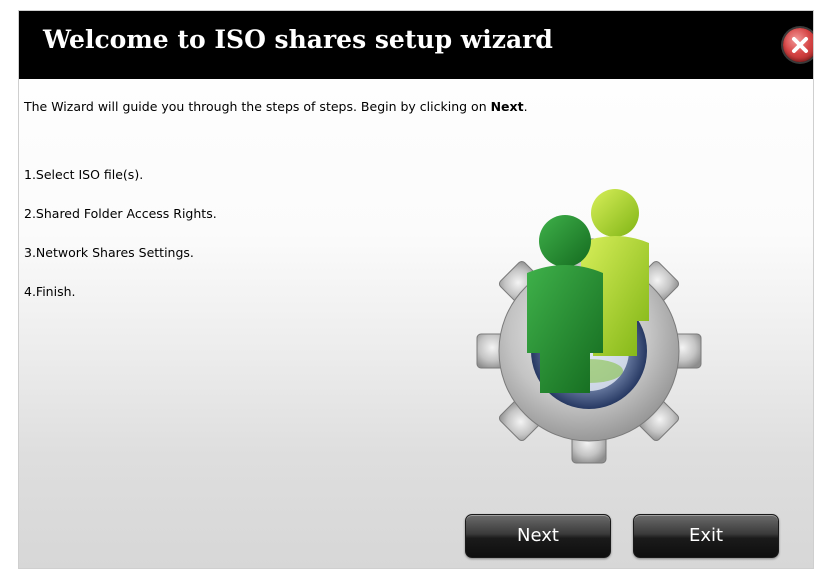  I want to click on title-bar: Welcome to ISO shares setup wizard, so click(416, 45).